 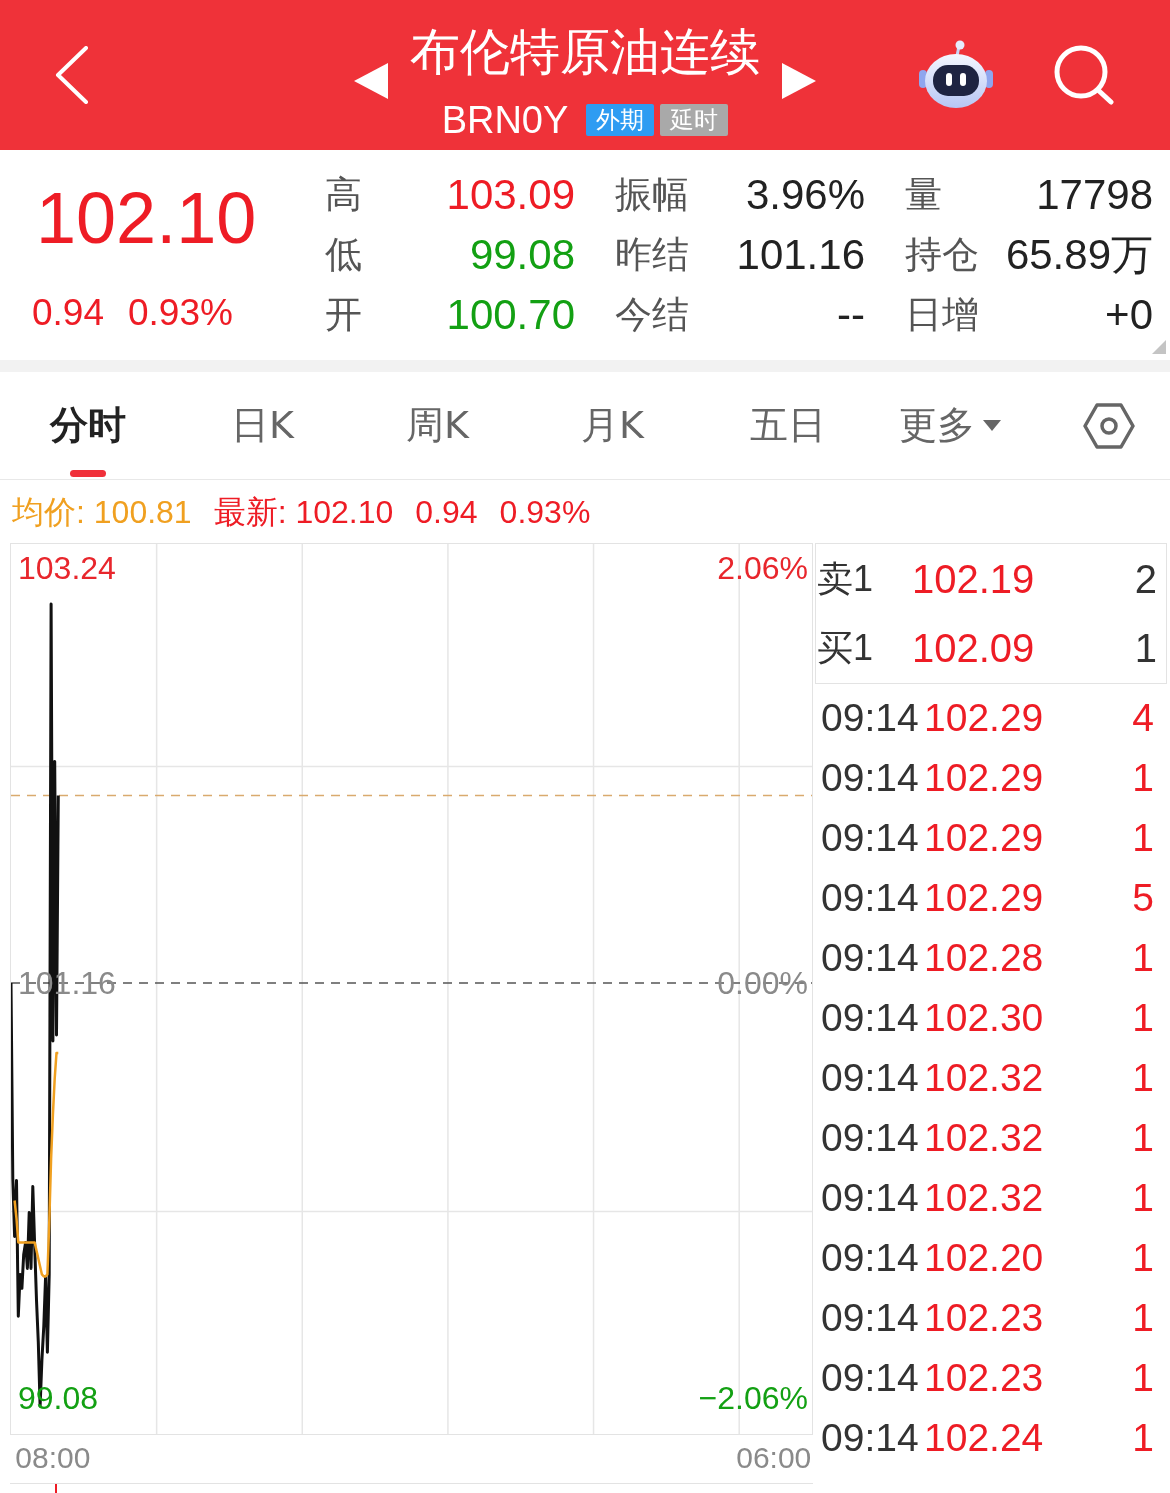 What do you see at coordinates (68, 313) in the screenshot?
I see `change-value: 0.94` at bounding box center [68, 313].